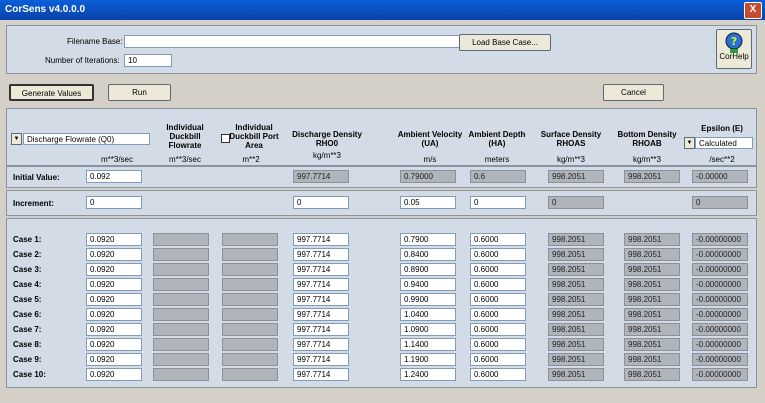  Describe the element at coordinates (428, 329) in the screenshot. I see `case-ua-cell: 1.0900` at that location.